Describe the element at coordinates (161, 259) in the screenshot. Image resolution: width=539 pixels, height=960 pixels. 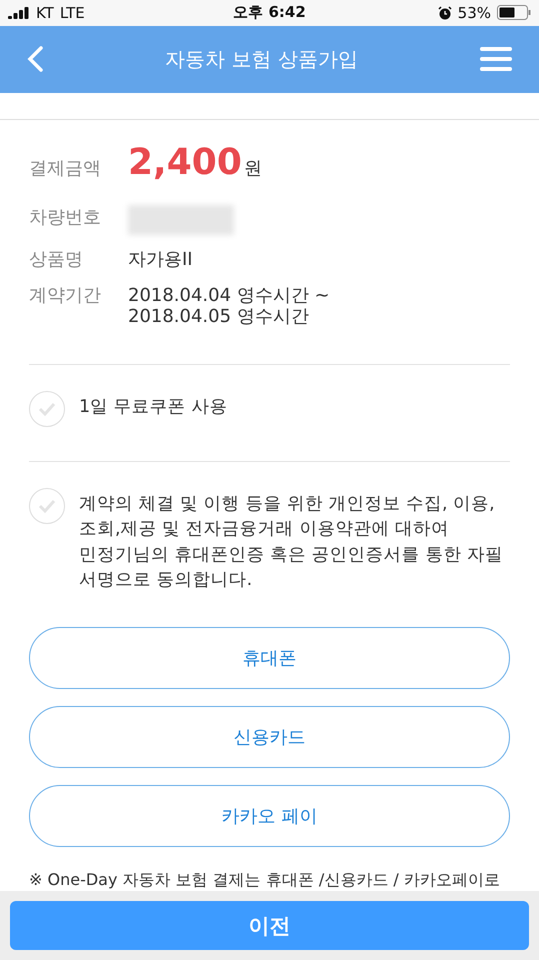
I see `field-value: 자가용II` at that location.